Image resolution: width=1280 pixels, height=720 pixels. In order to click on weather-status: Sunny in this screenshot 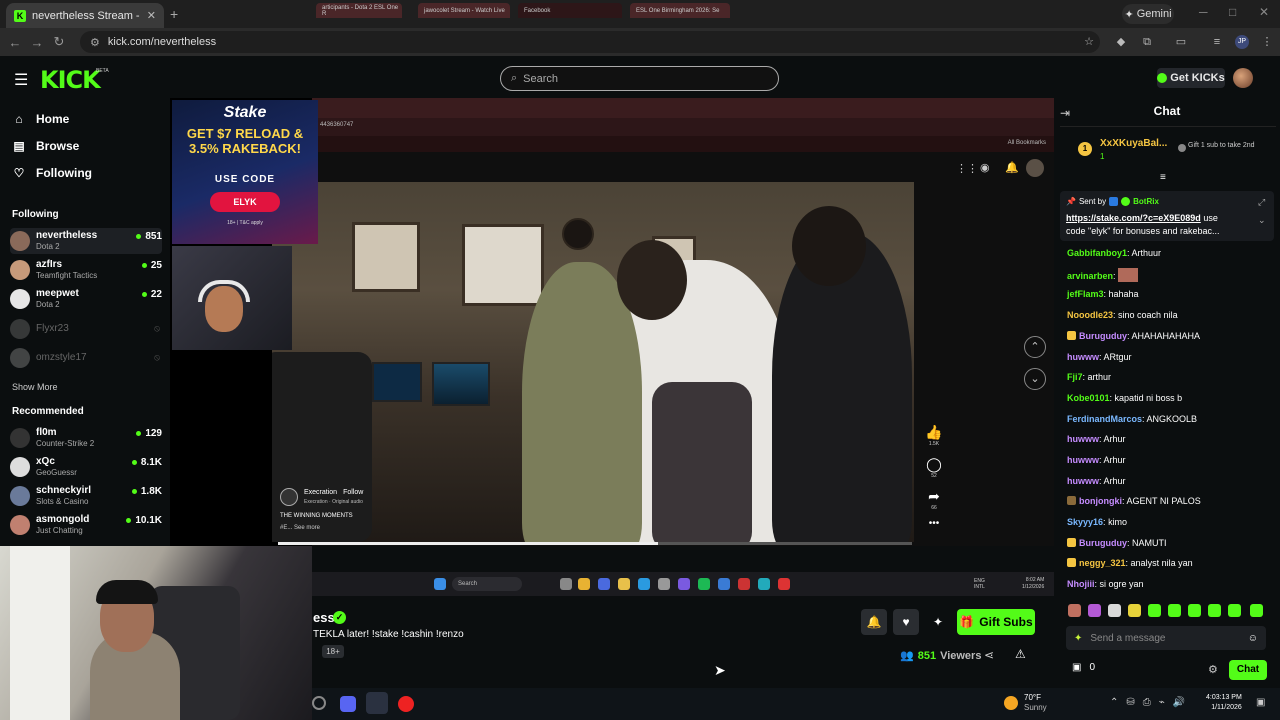, I will do `click(1035, 707)`.